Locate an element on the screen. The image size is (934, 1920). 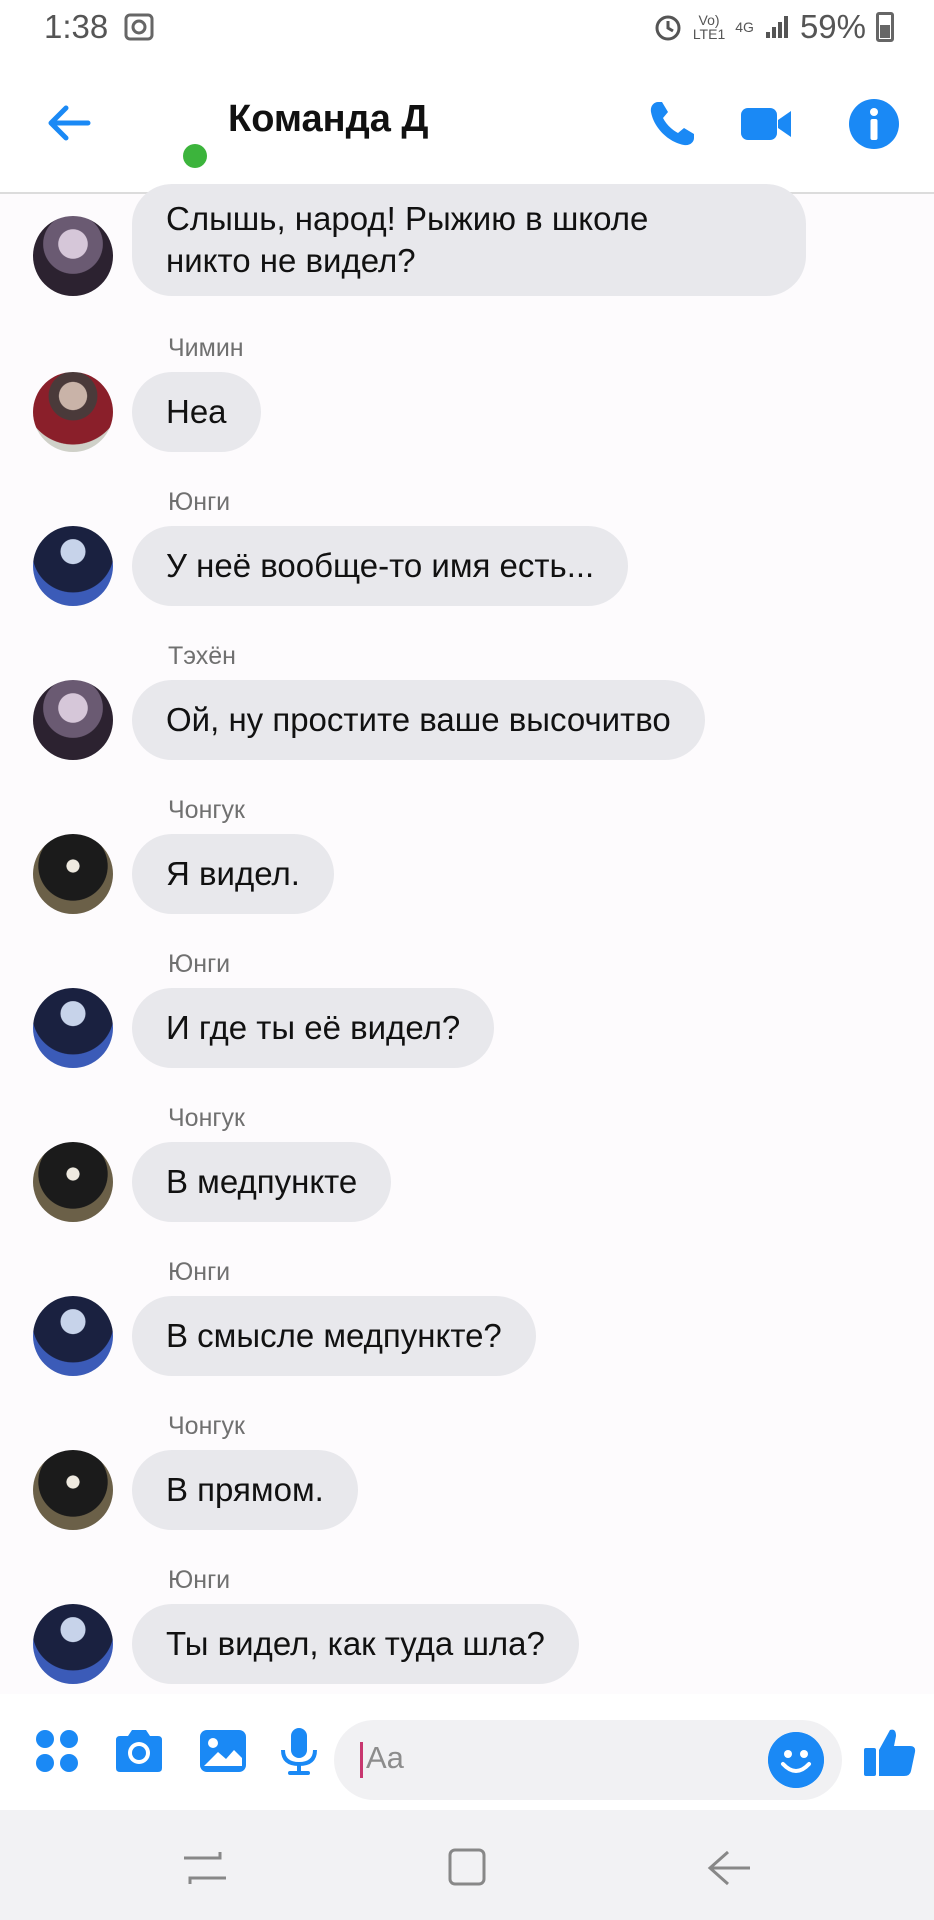
signal-icon is located at coordinates (776, 27).